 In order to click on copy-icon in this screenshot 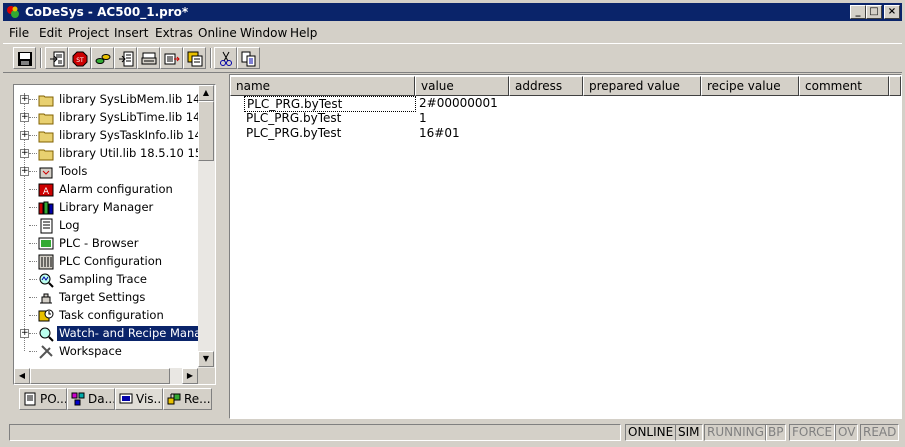, I will do `click(248, 59)`.